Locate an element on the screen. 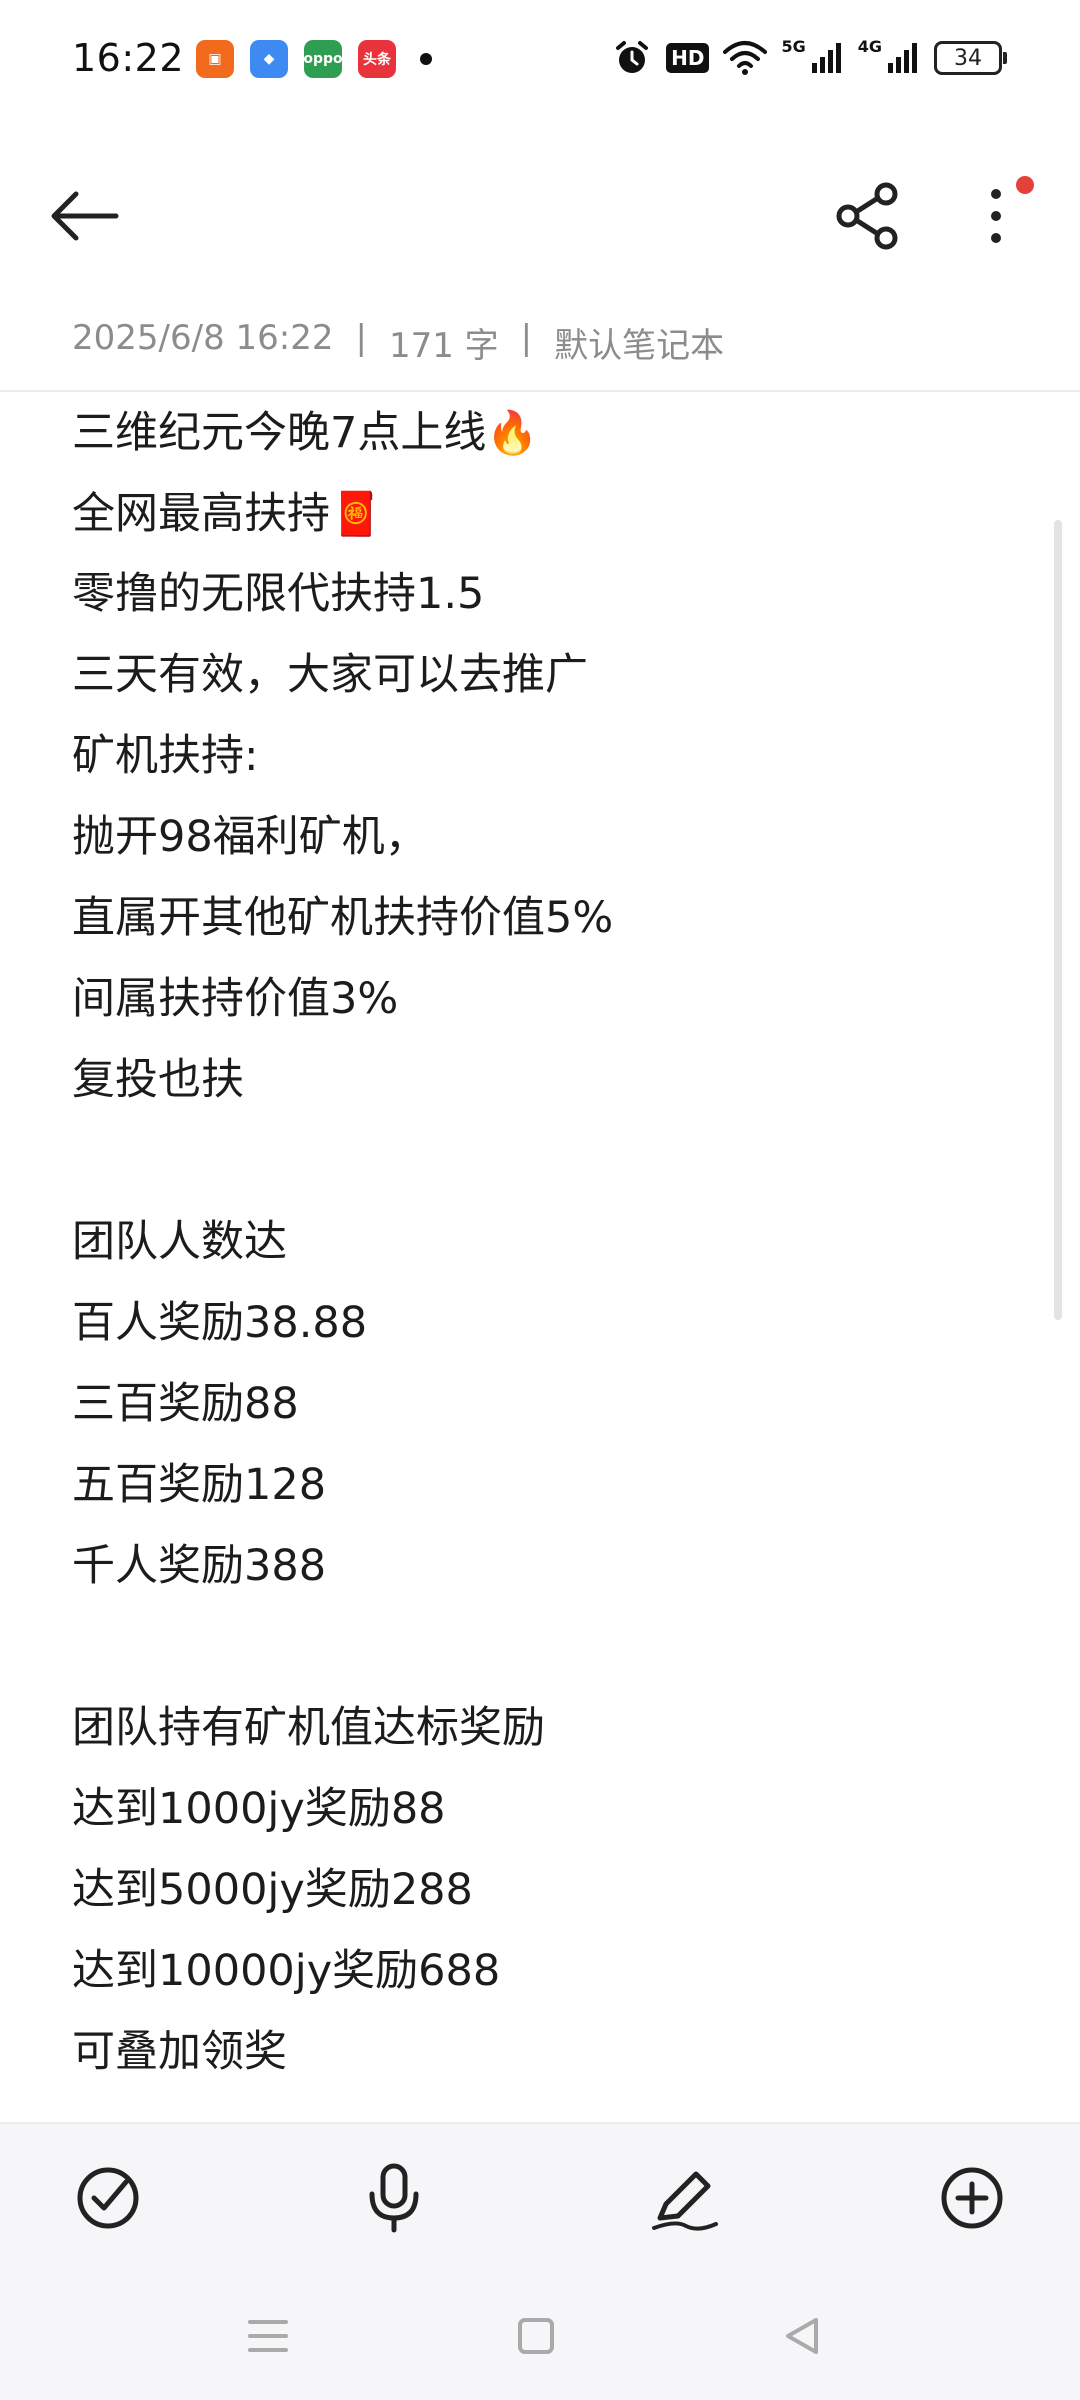  note-line-text: 直属开其他矿机扶持价值5% is located at coordinates (343, 918).